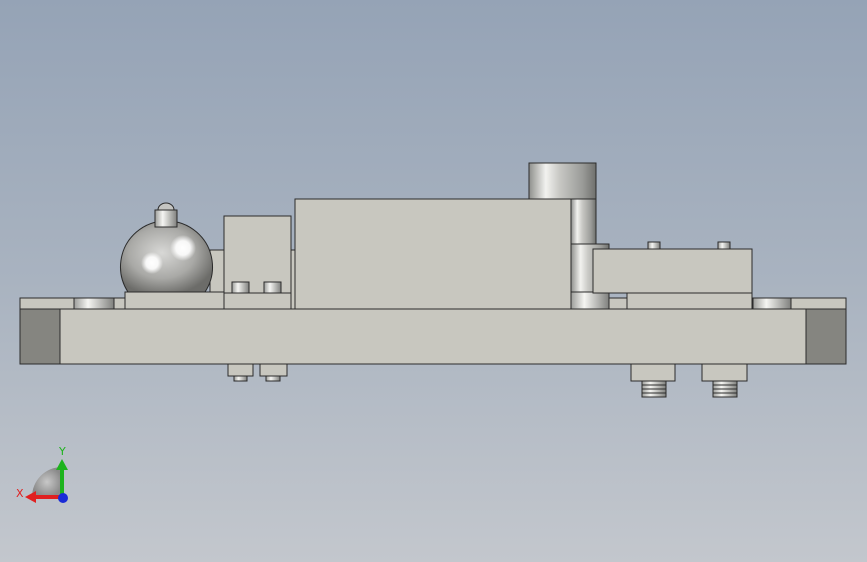  Describe the element at coordinates (40, 336) in the screenshot. I see `base-plate-left-end-face` at that location.